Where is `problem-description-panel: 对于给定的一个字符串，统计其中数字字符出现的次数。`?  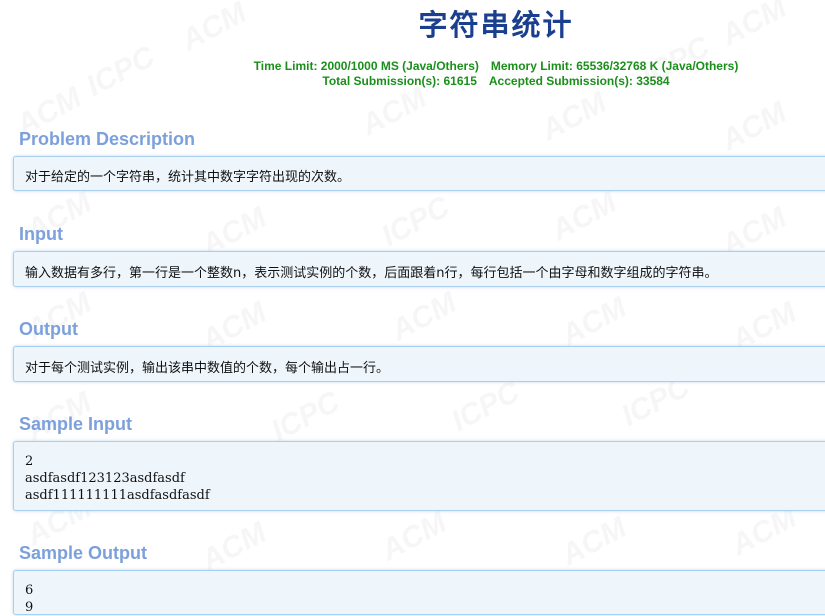 problem-description-panel: 对于给定的一个字符串，统计其中数字字符出现的次数。 is located at coordinates (419, 173).